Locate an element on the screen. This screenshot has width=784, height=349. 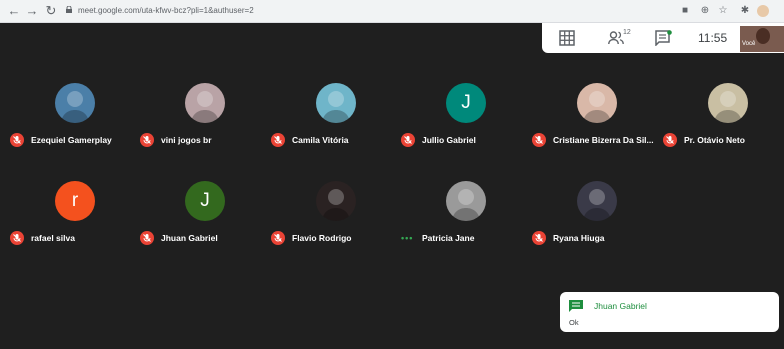
participant-name: Jullio Gabriel is located at coordinates (449, 140).